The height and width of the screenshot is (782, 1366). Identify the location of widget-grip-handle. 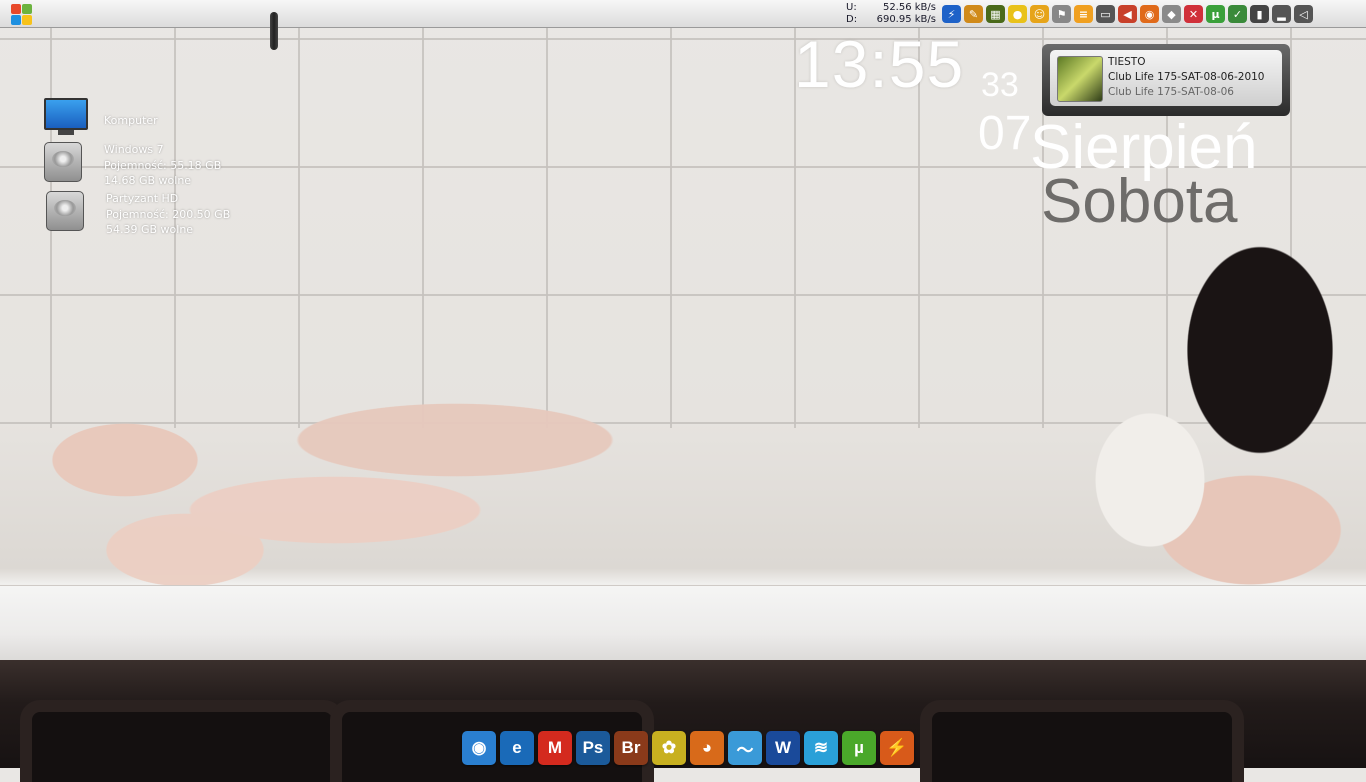
(274, 31).